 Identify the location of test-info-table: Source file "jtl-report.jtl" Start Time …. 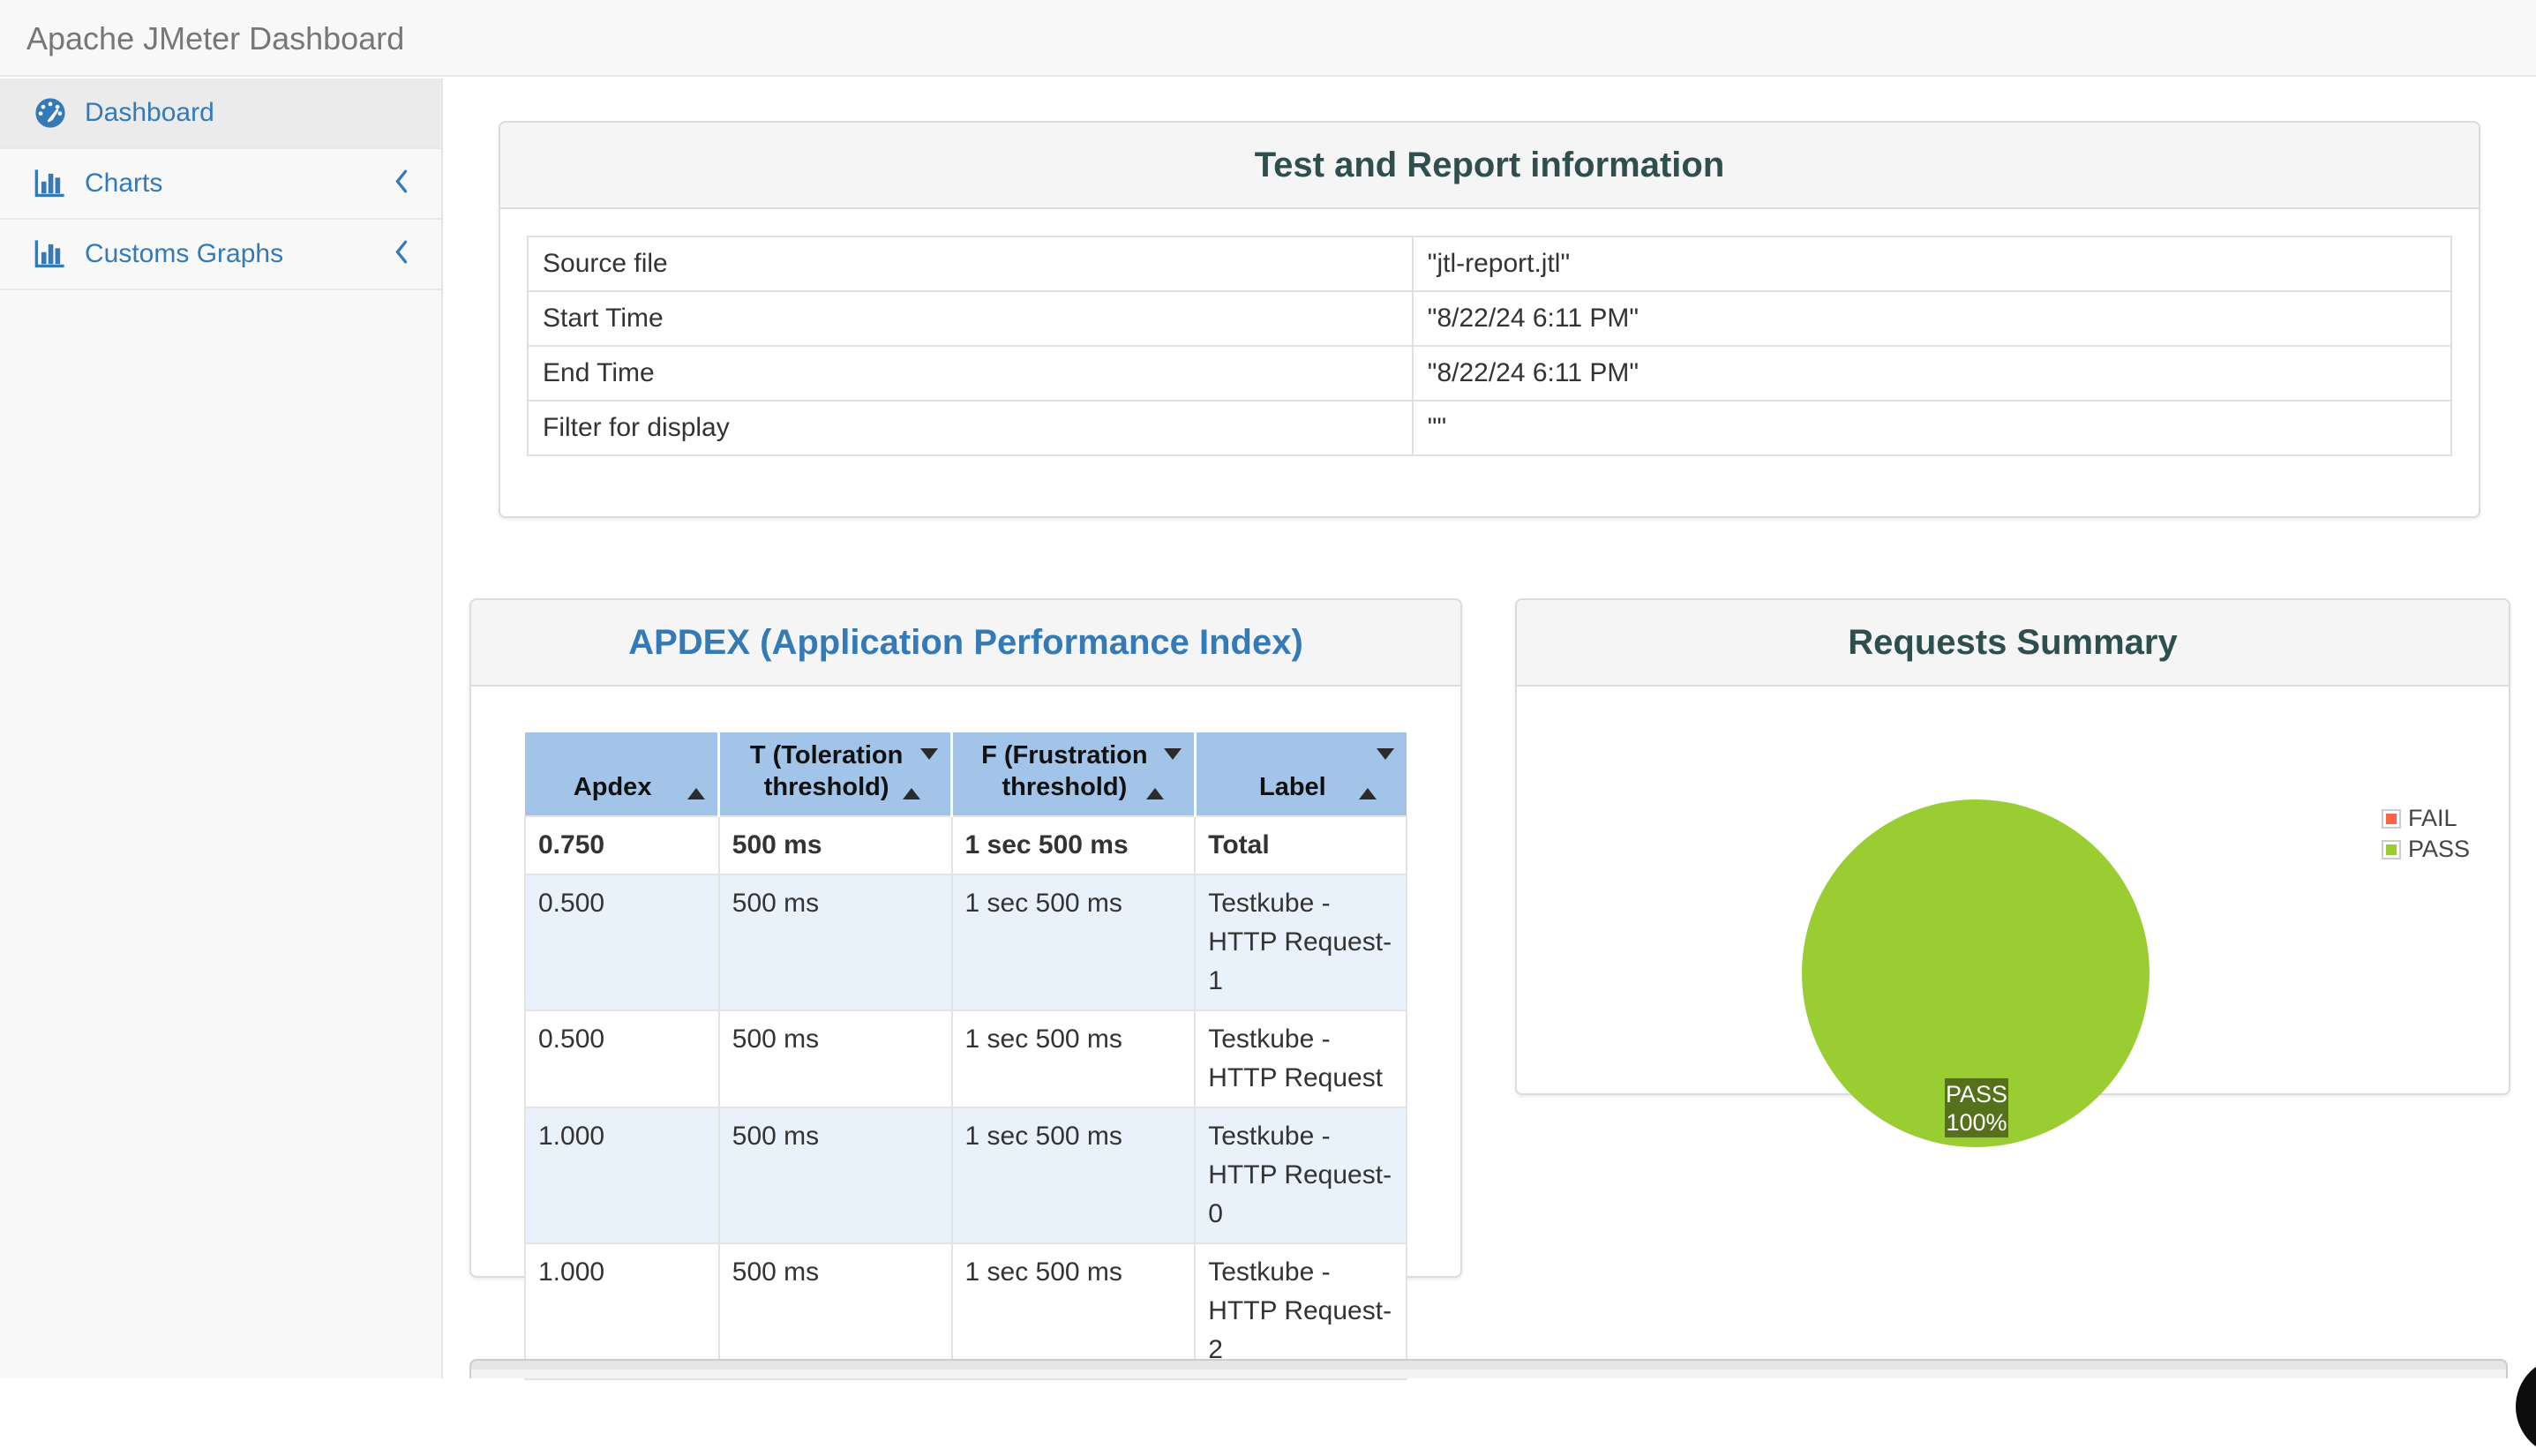
(1490, 346).